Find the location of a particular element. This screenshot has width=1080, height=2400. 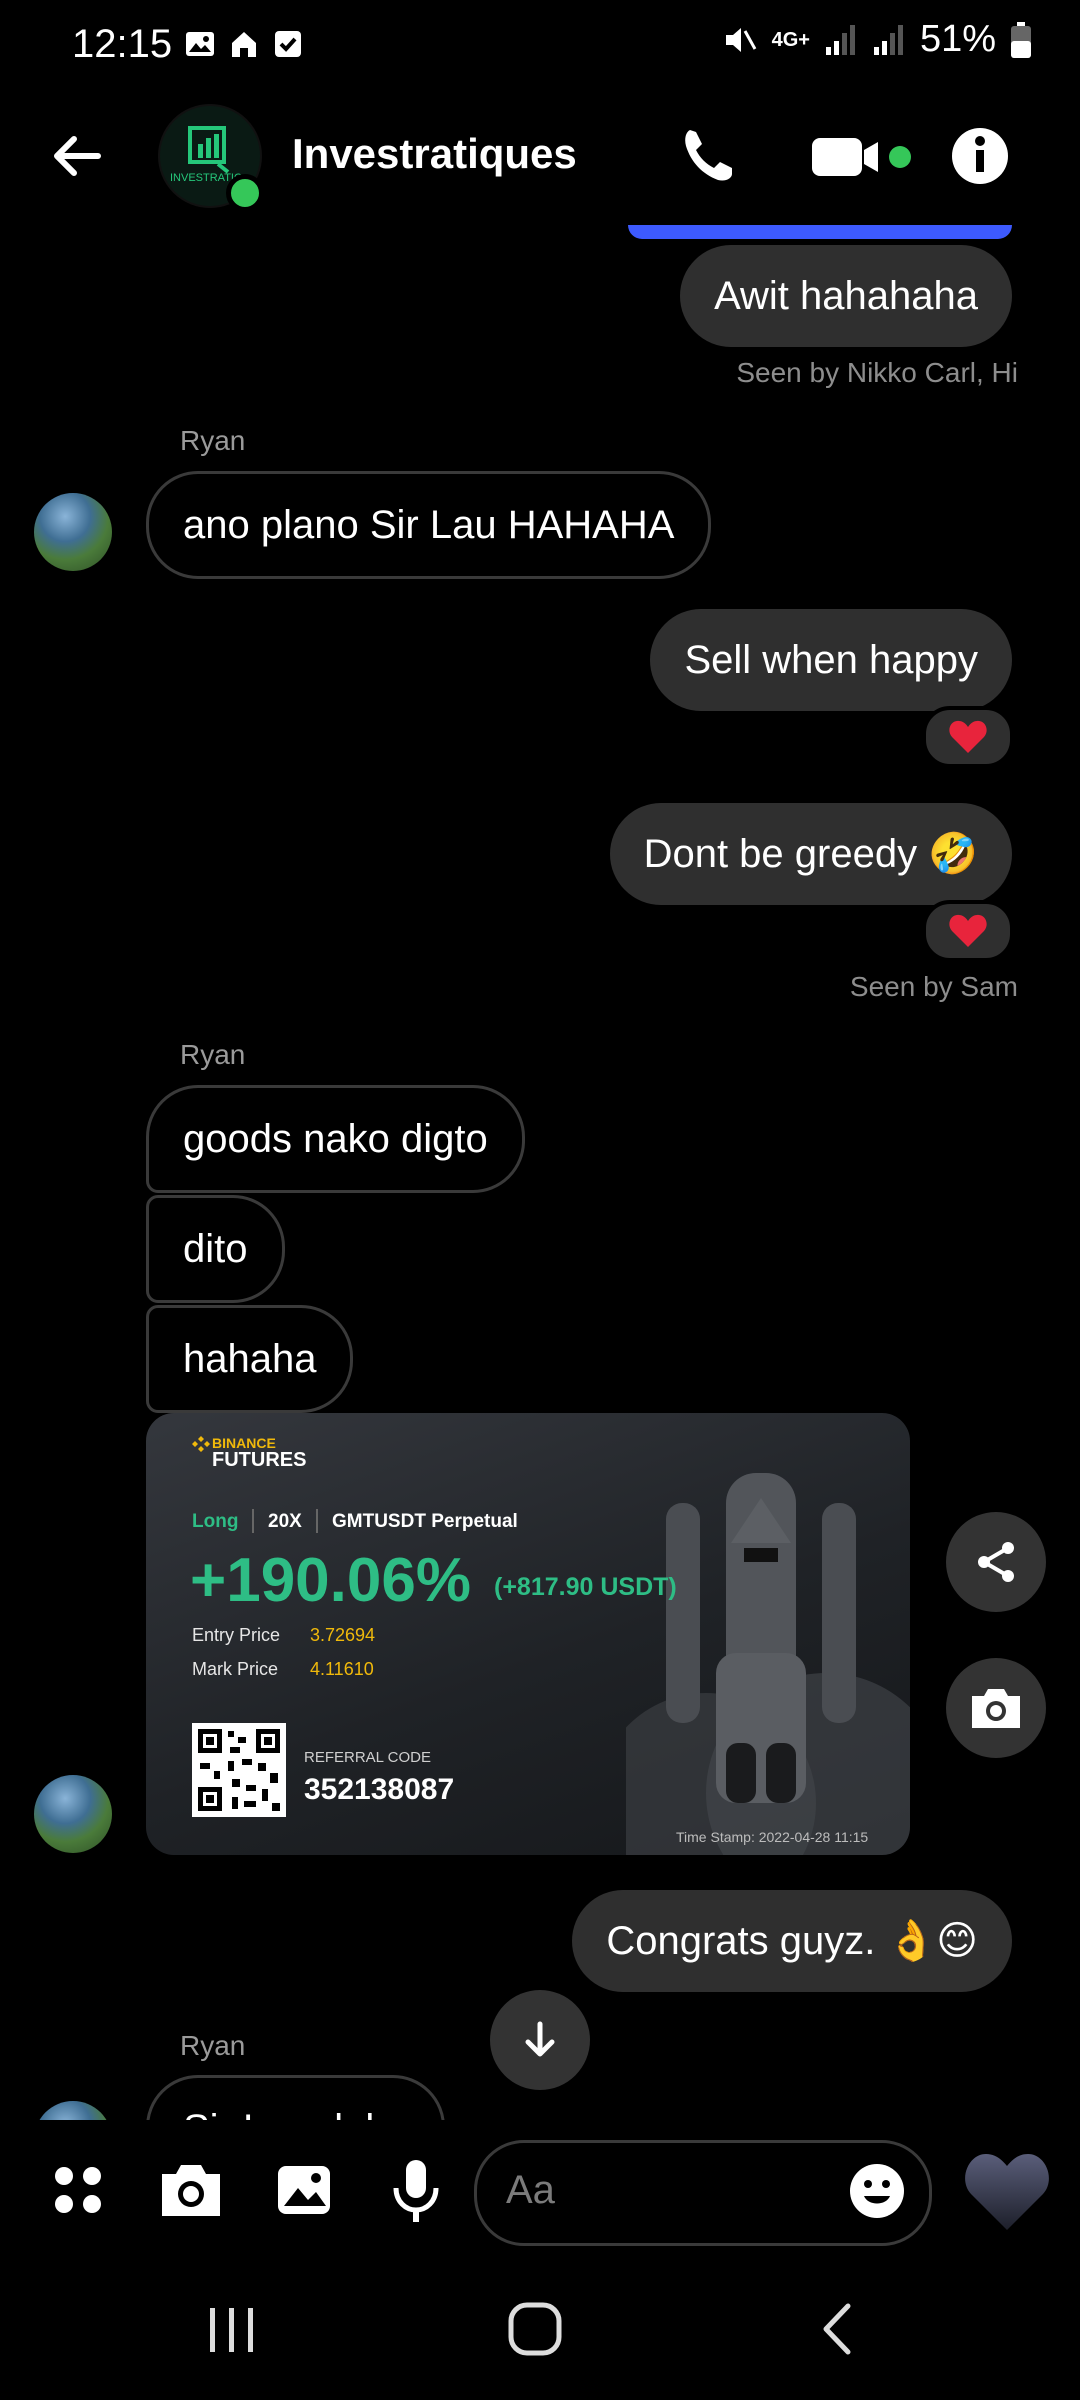

home-icon is located at coordinates (244, 44).